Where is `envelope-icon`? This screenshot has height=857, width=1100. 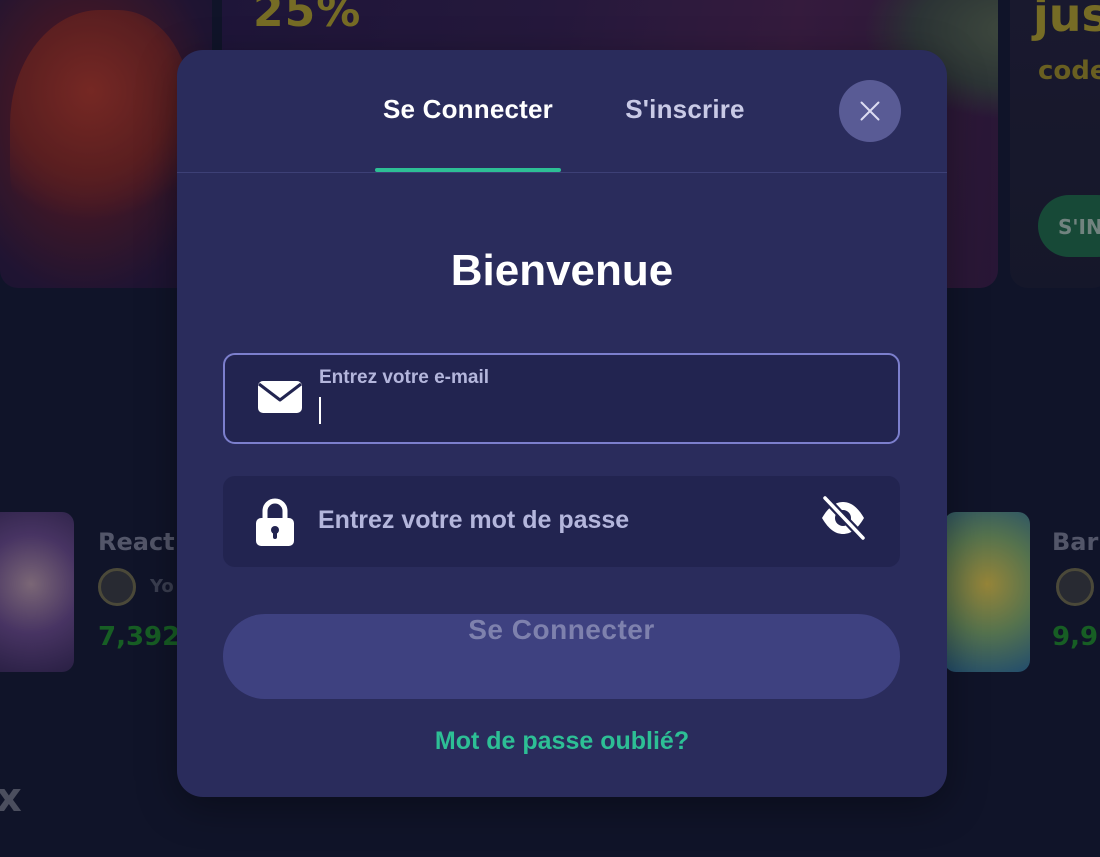
envelope-icon is located at coordinates (280, 397).